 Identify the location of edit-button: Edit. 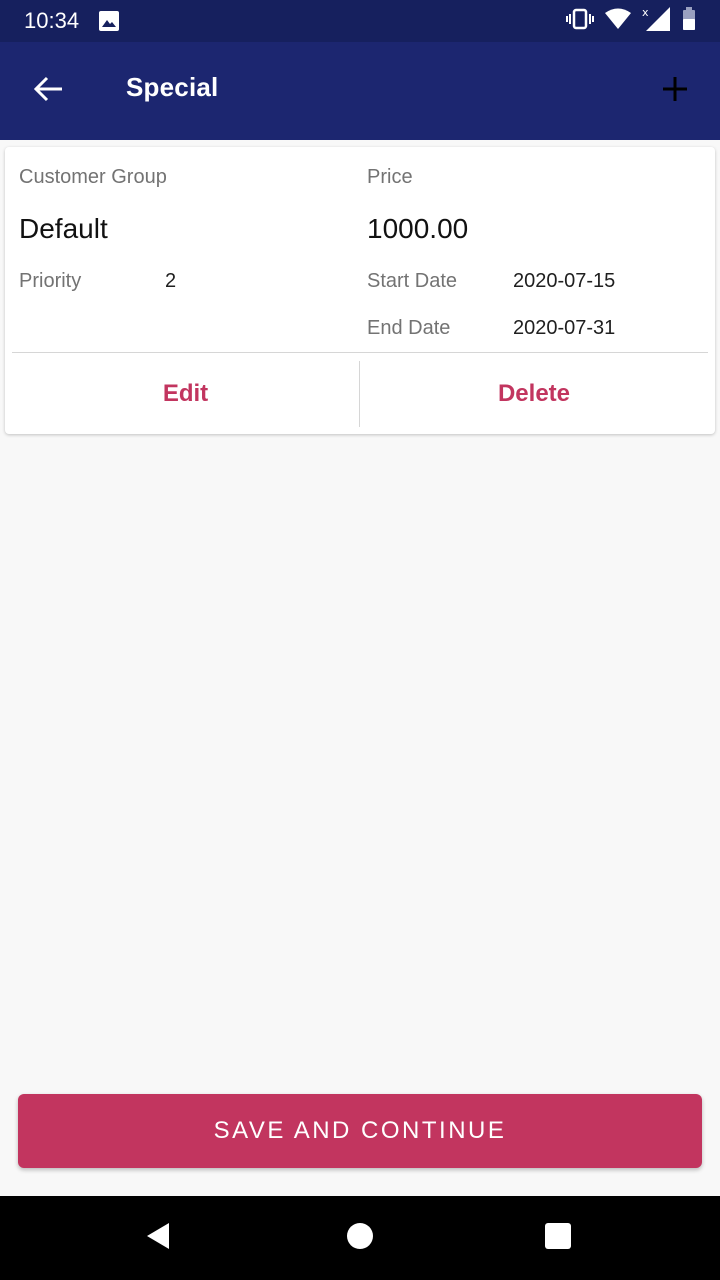
(185, 393).